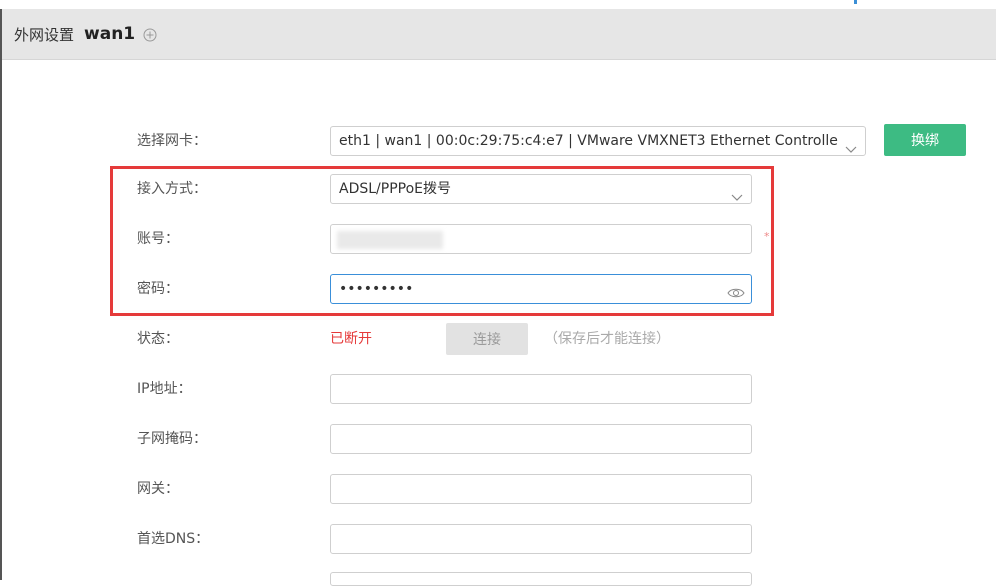 The image size is (996, 586). Describe the element at coordinates (390, 240) in the screenshot. I see `redacted-account-value` at that location.